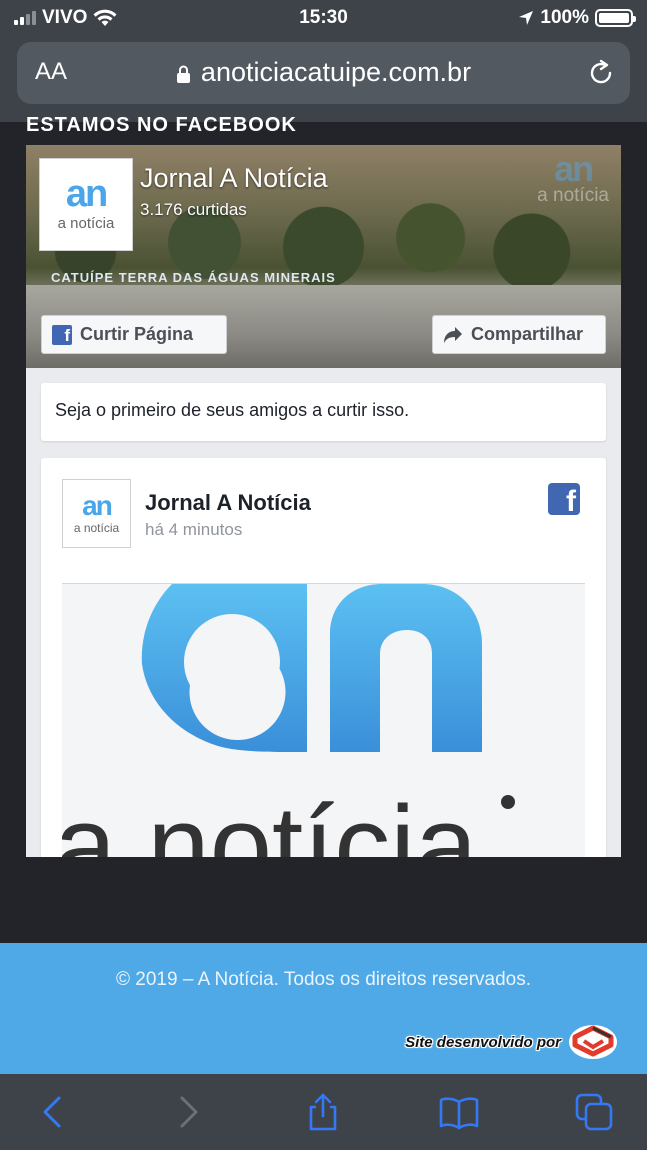 The height and width of the screenshot is (1150, 647). I want to click on watermark-mark: an, so click(574, 168).